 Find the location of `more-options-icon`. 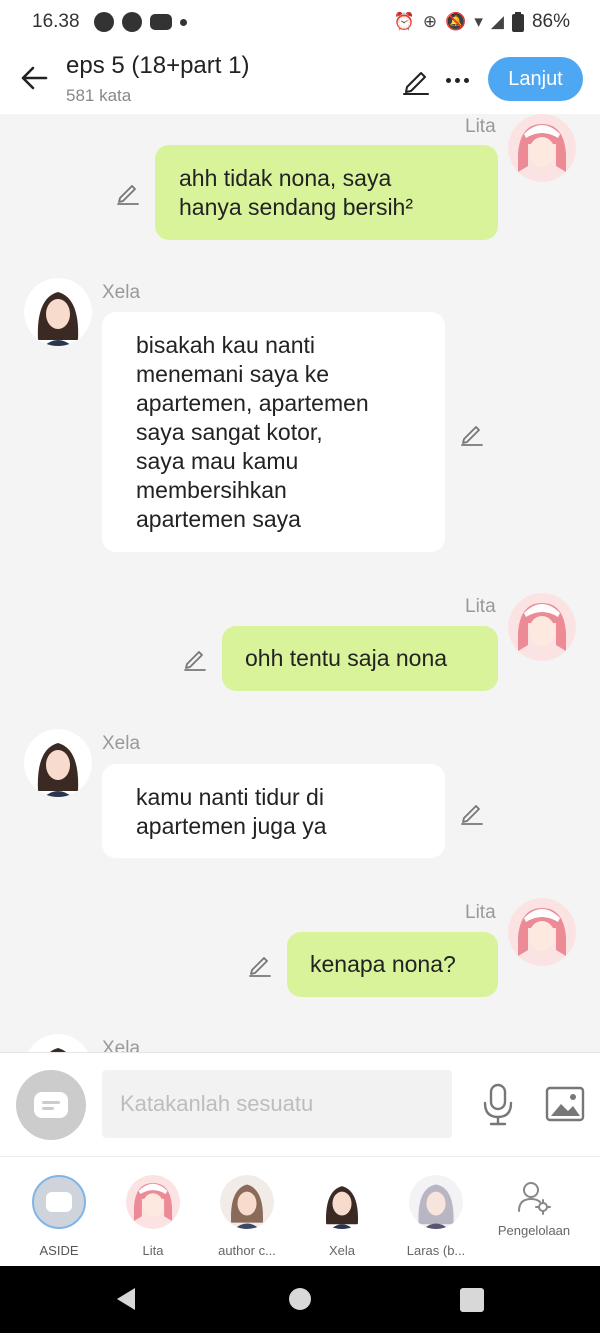

more-options-icon is located at coordinates (457, 80).